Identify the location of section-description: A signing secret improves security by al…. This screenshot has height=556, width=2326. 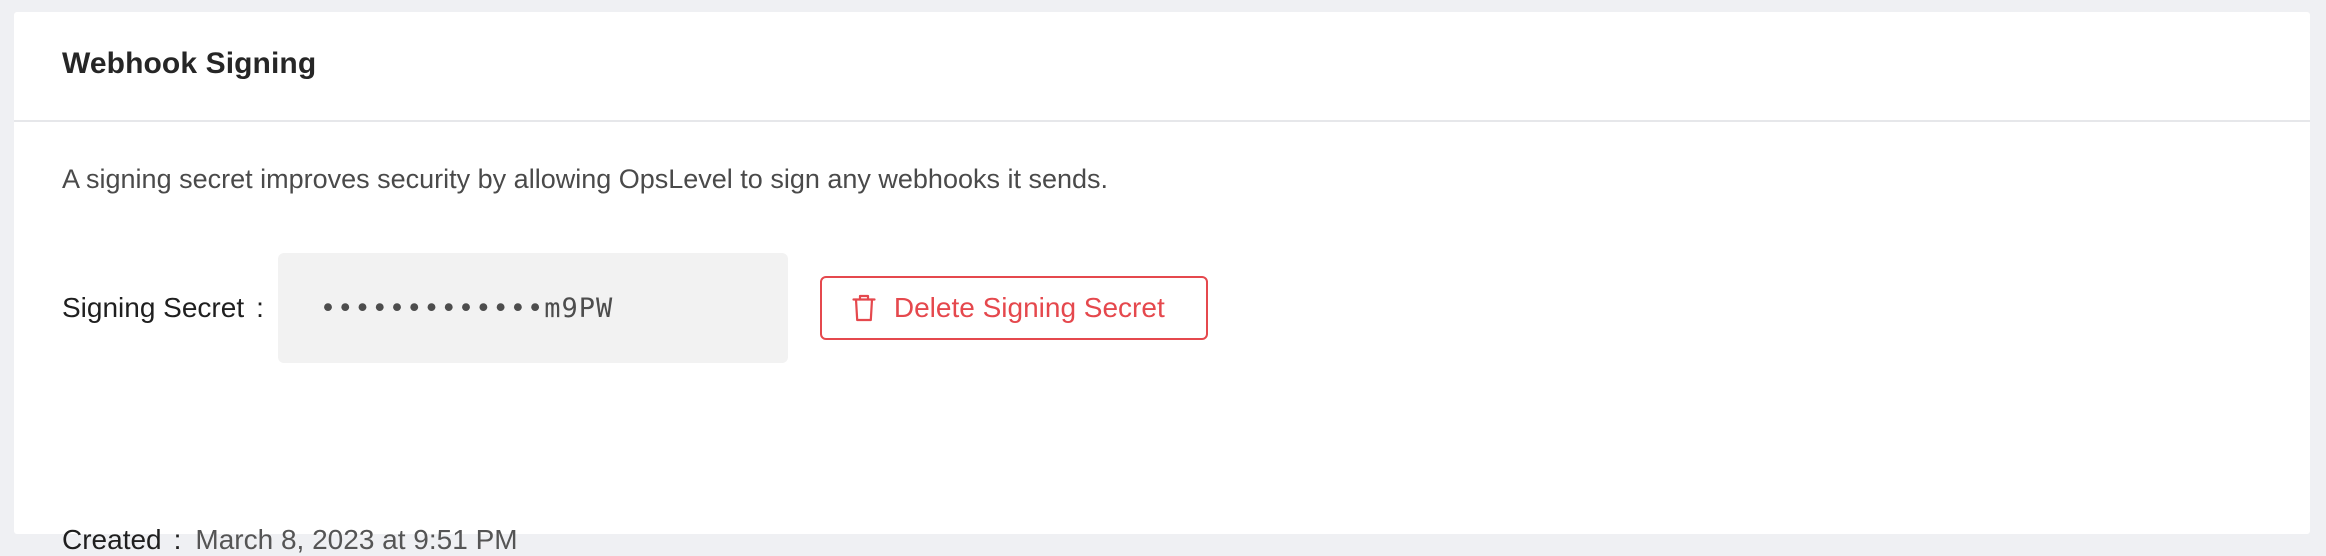
(585, 179).